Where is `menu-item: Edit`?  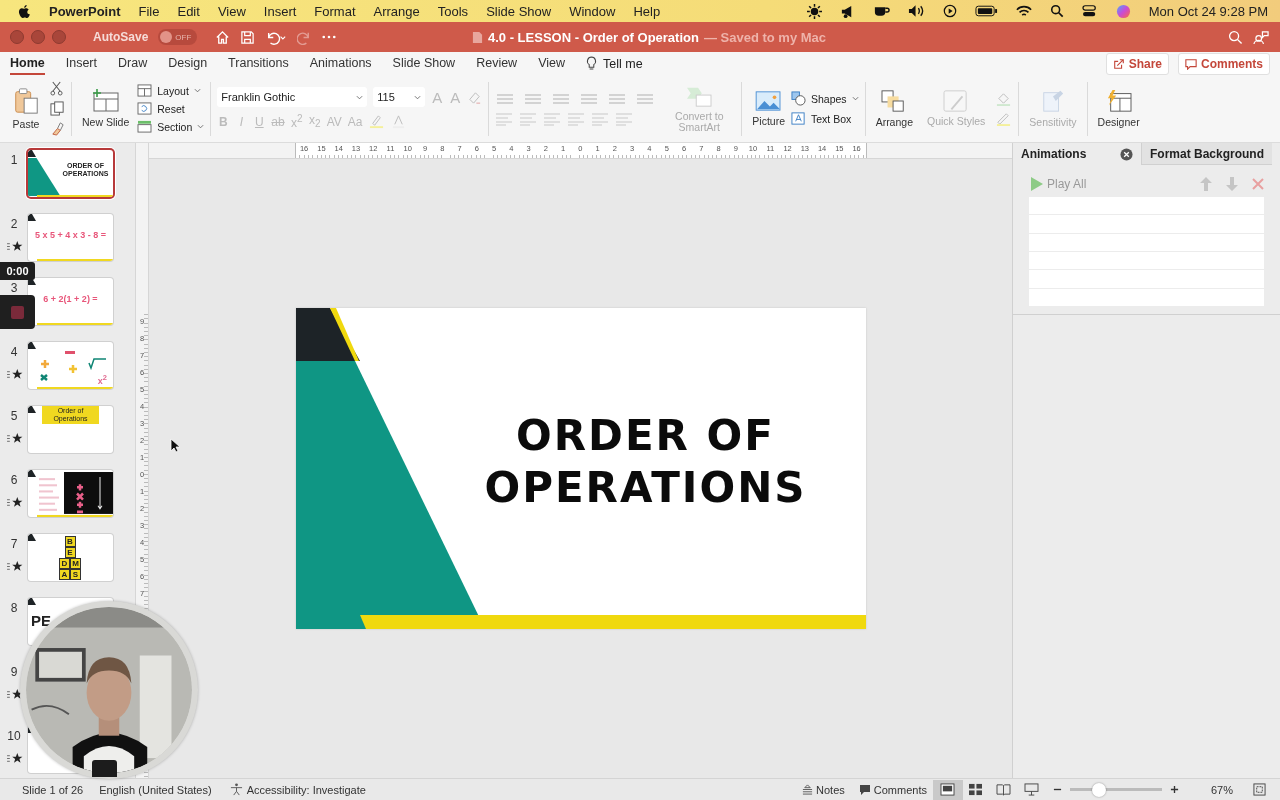 menu-item: Edit is located at coordinates (188, 11).